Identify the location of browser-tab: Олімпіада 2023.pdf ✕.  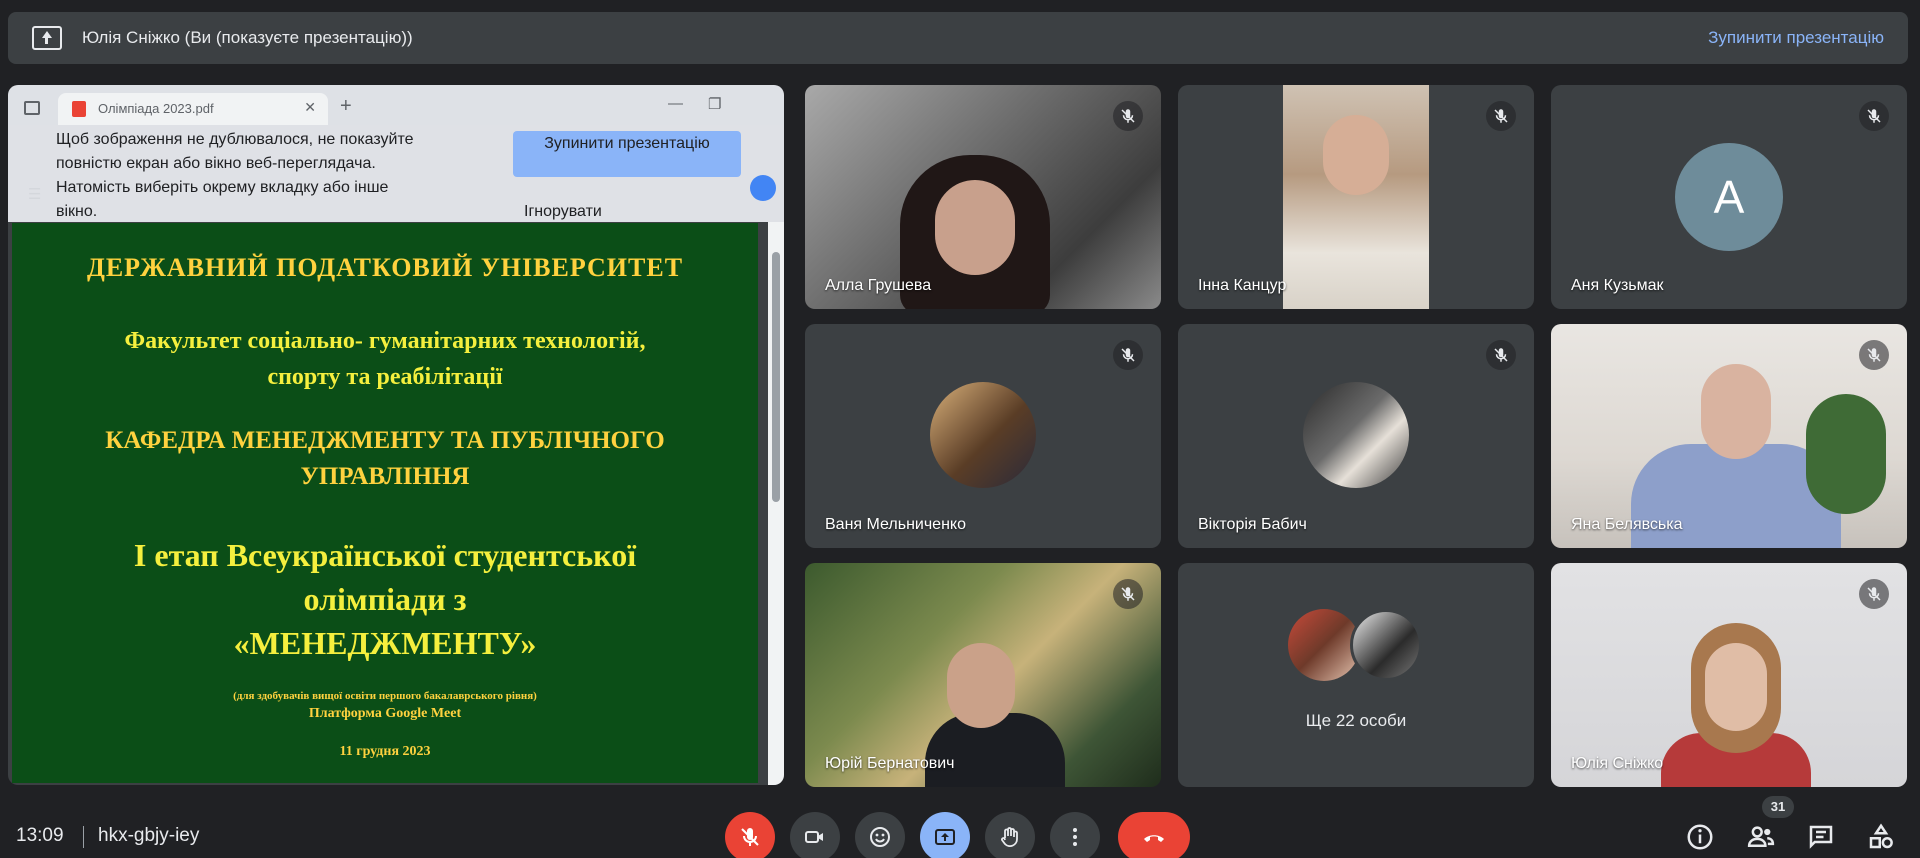
(193, 109).